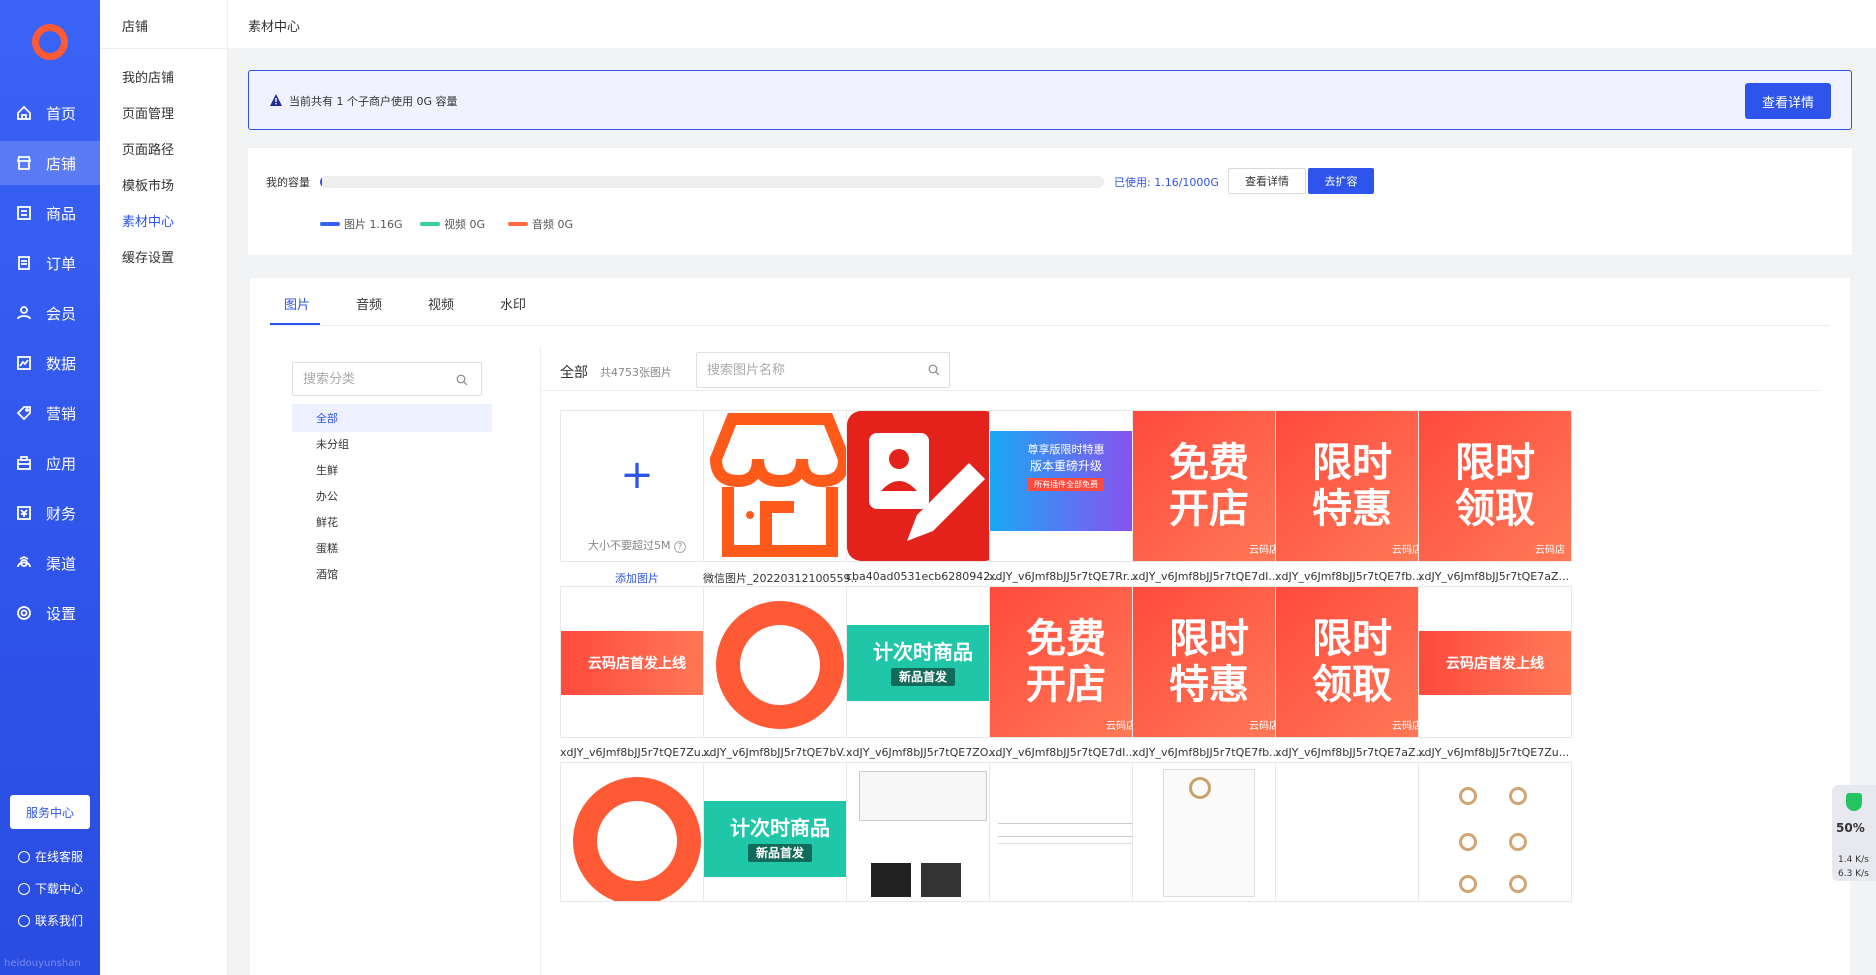  What do you see at coordinates (50, 213) in the screenshot?
I see `nav-item-goods: 商品` at bounding box center [50, 213].